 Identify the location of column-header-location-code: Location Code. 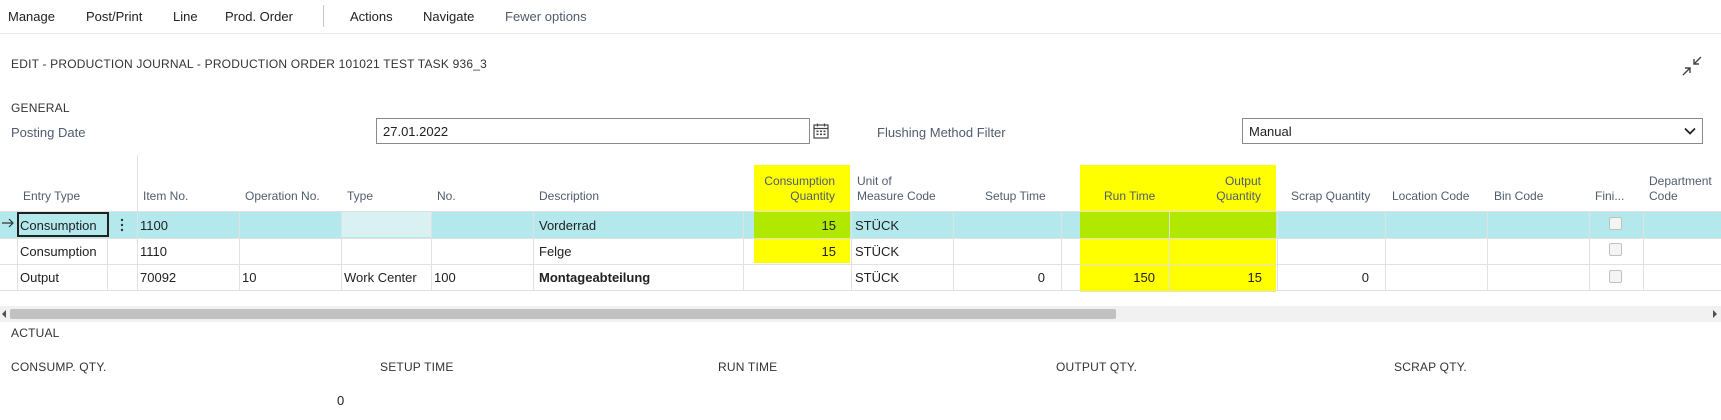
(1430, 196).